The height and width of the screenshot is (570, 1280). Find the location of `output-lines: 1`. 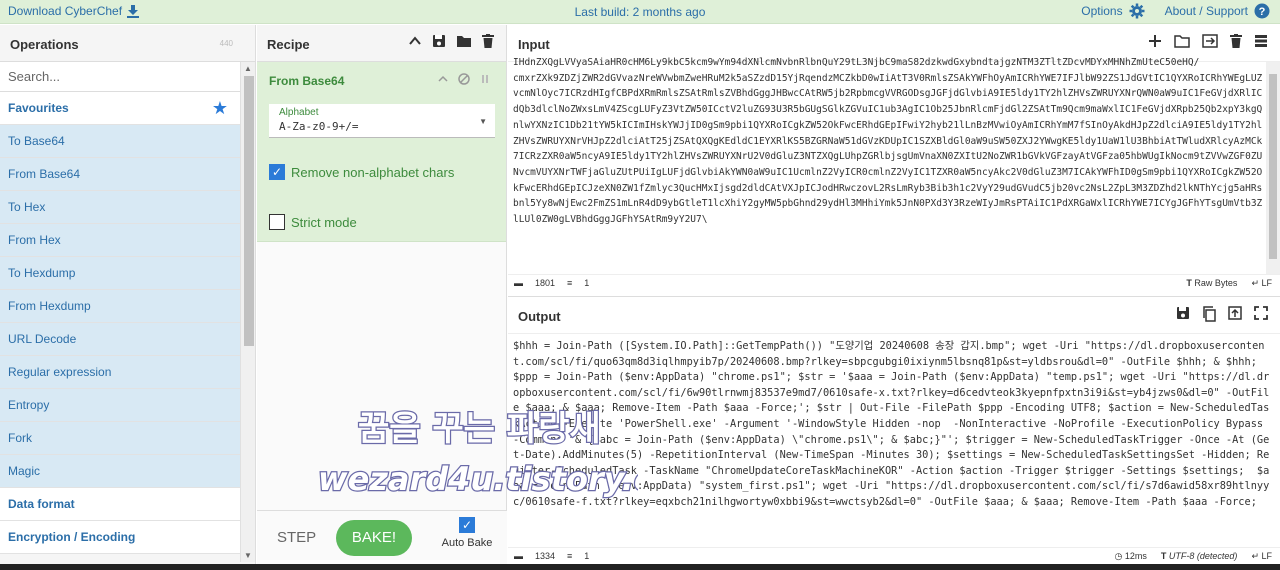

output-lines: 1 is located at coordinates (587, 556).